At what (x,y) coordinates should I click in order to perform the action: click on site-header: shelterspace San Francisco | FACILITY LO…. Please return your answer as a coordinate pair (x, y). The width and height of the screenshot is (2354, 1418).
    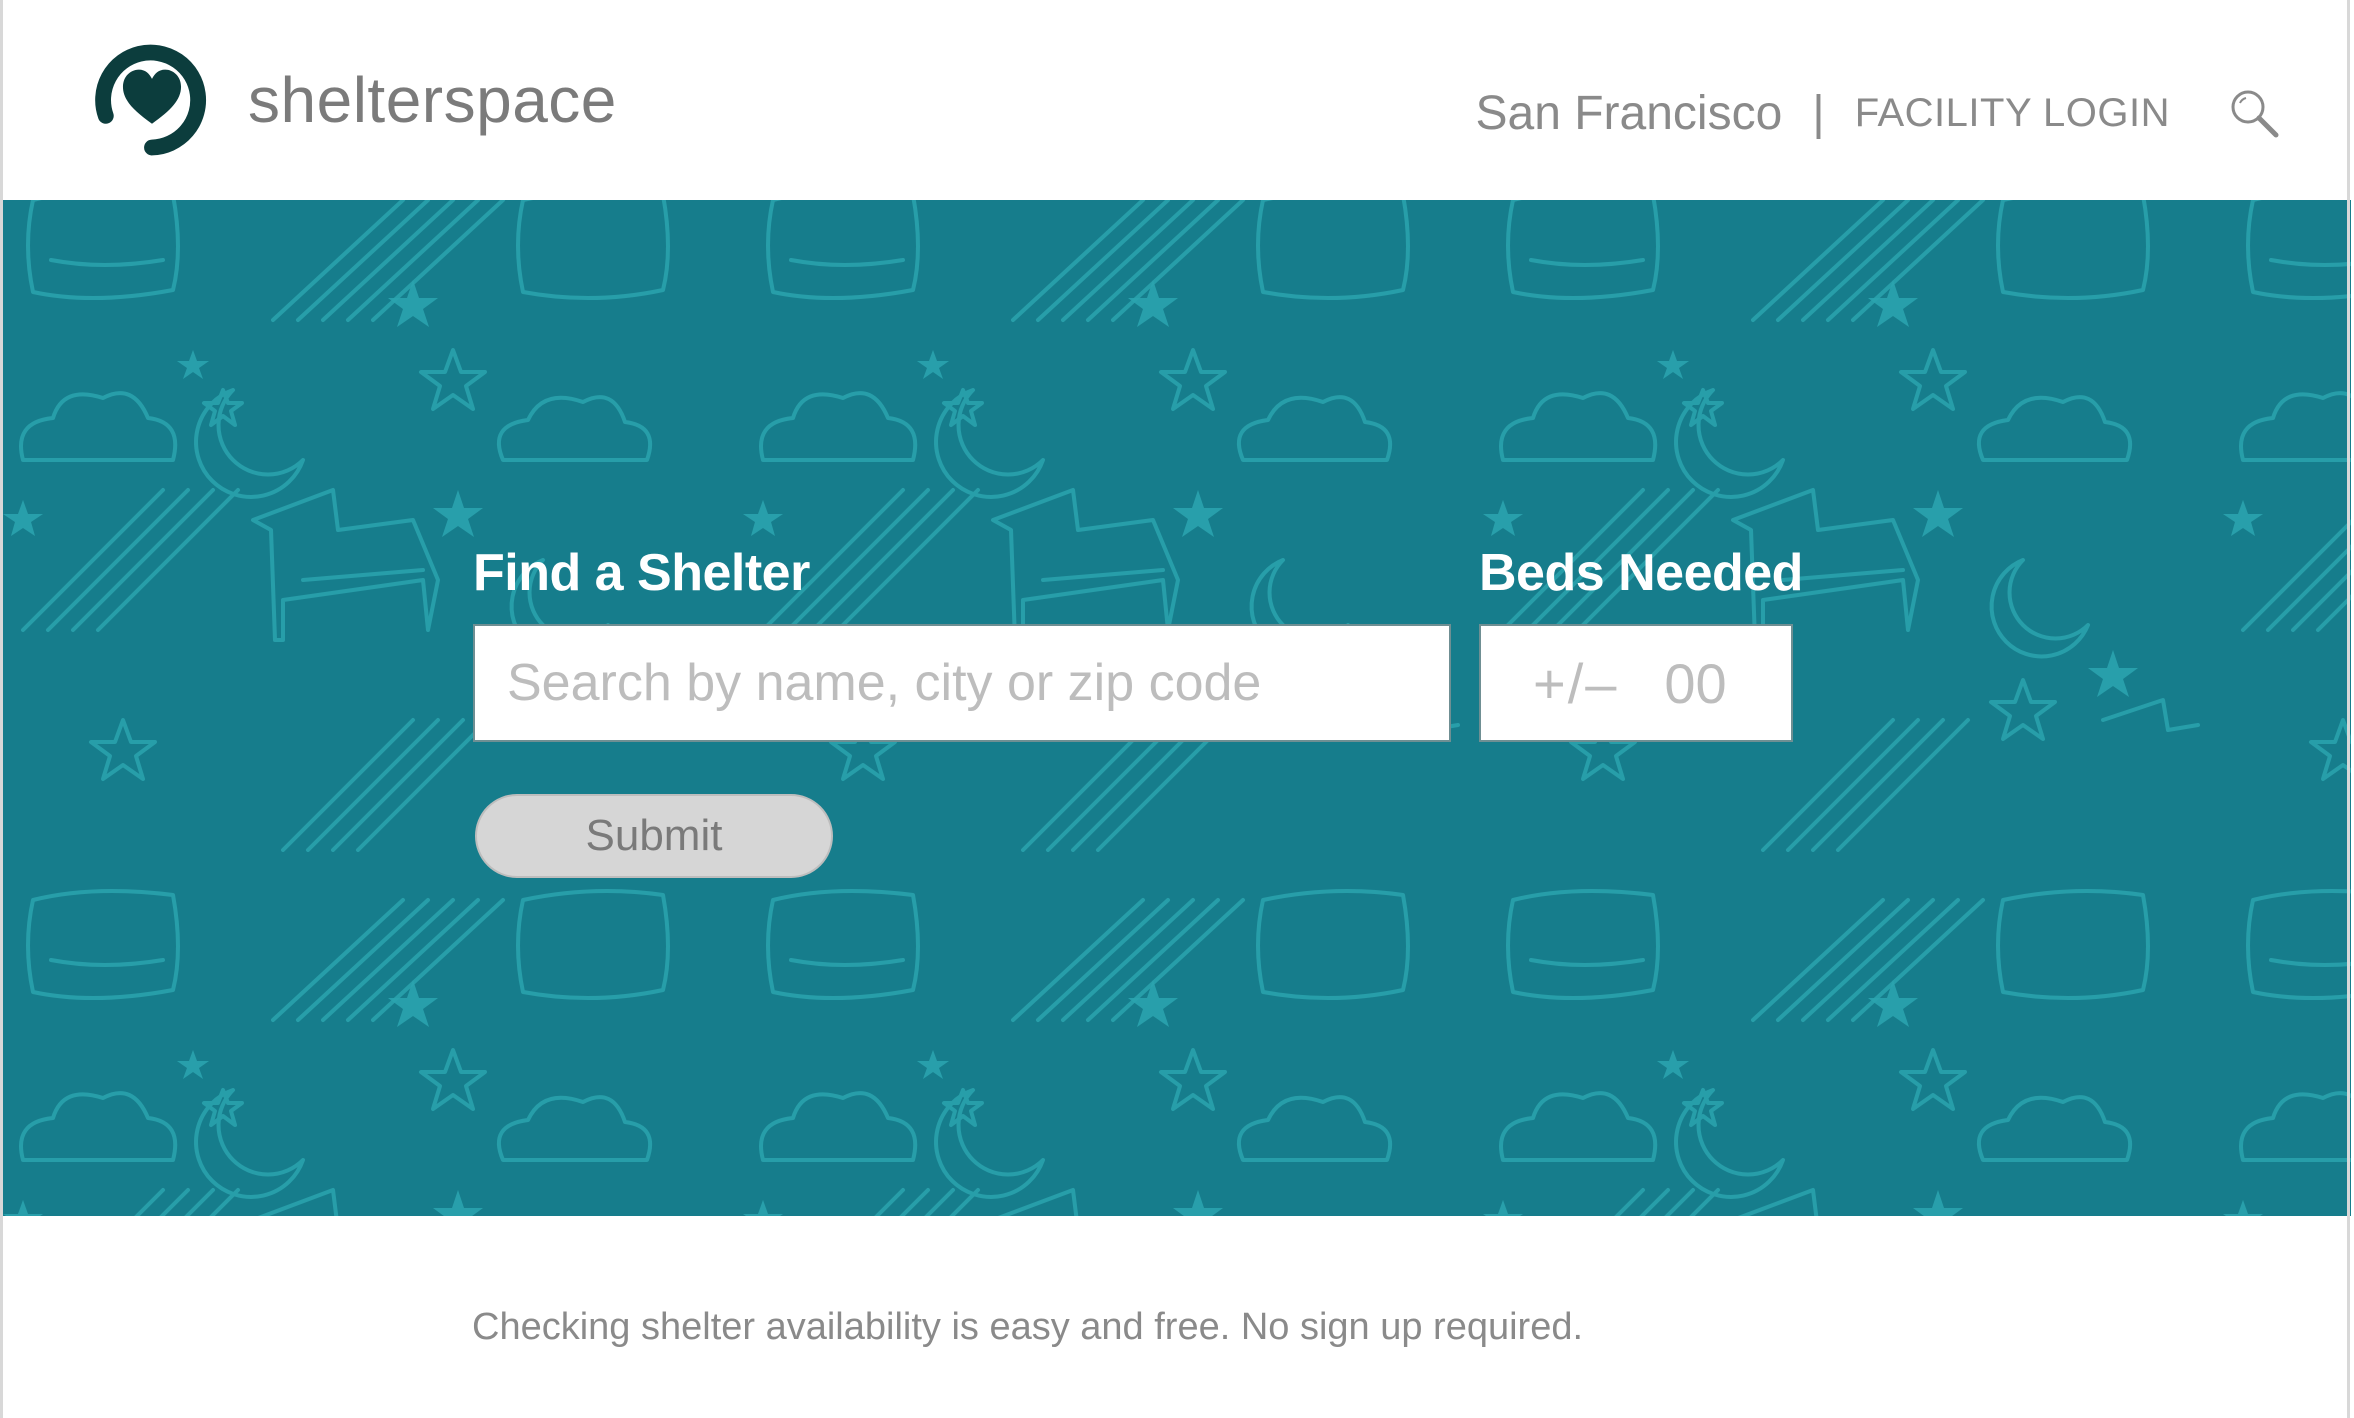
    Looking at the image, I should click on (1177, 100).